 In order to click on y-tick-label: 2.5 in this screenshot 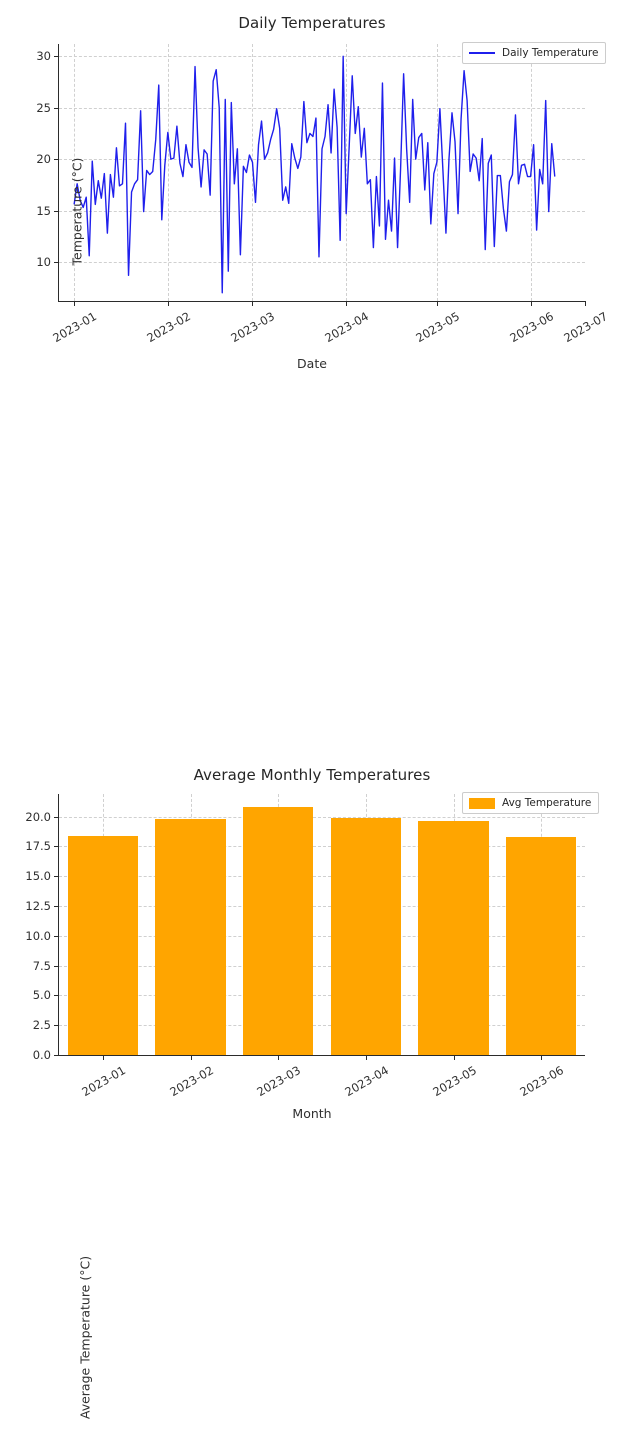, I will do `click(41, 1025)`.